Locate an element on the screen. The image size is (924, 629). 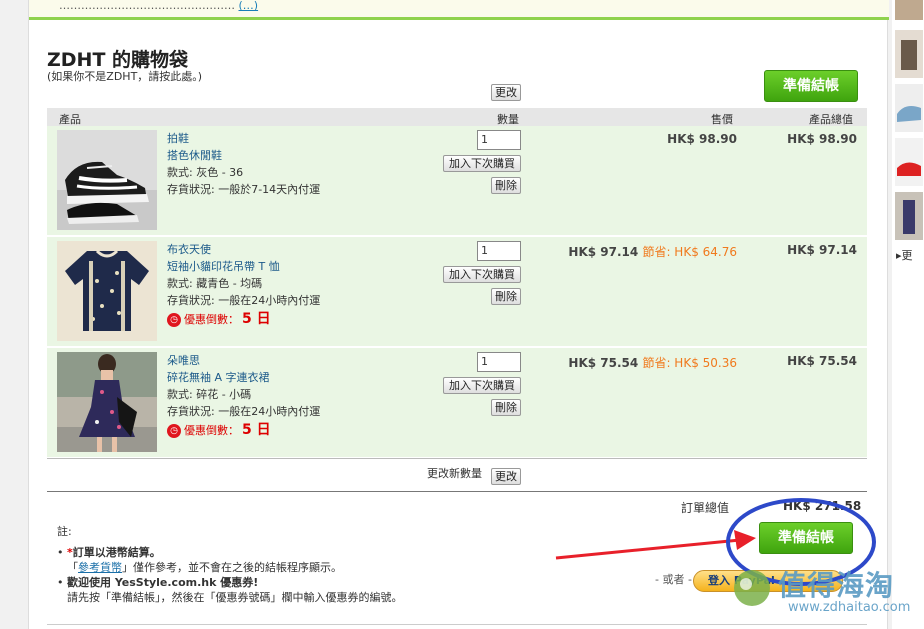
annotation-arrow-line is located at coordinates (648, 549).